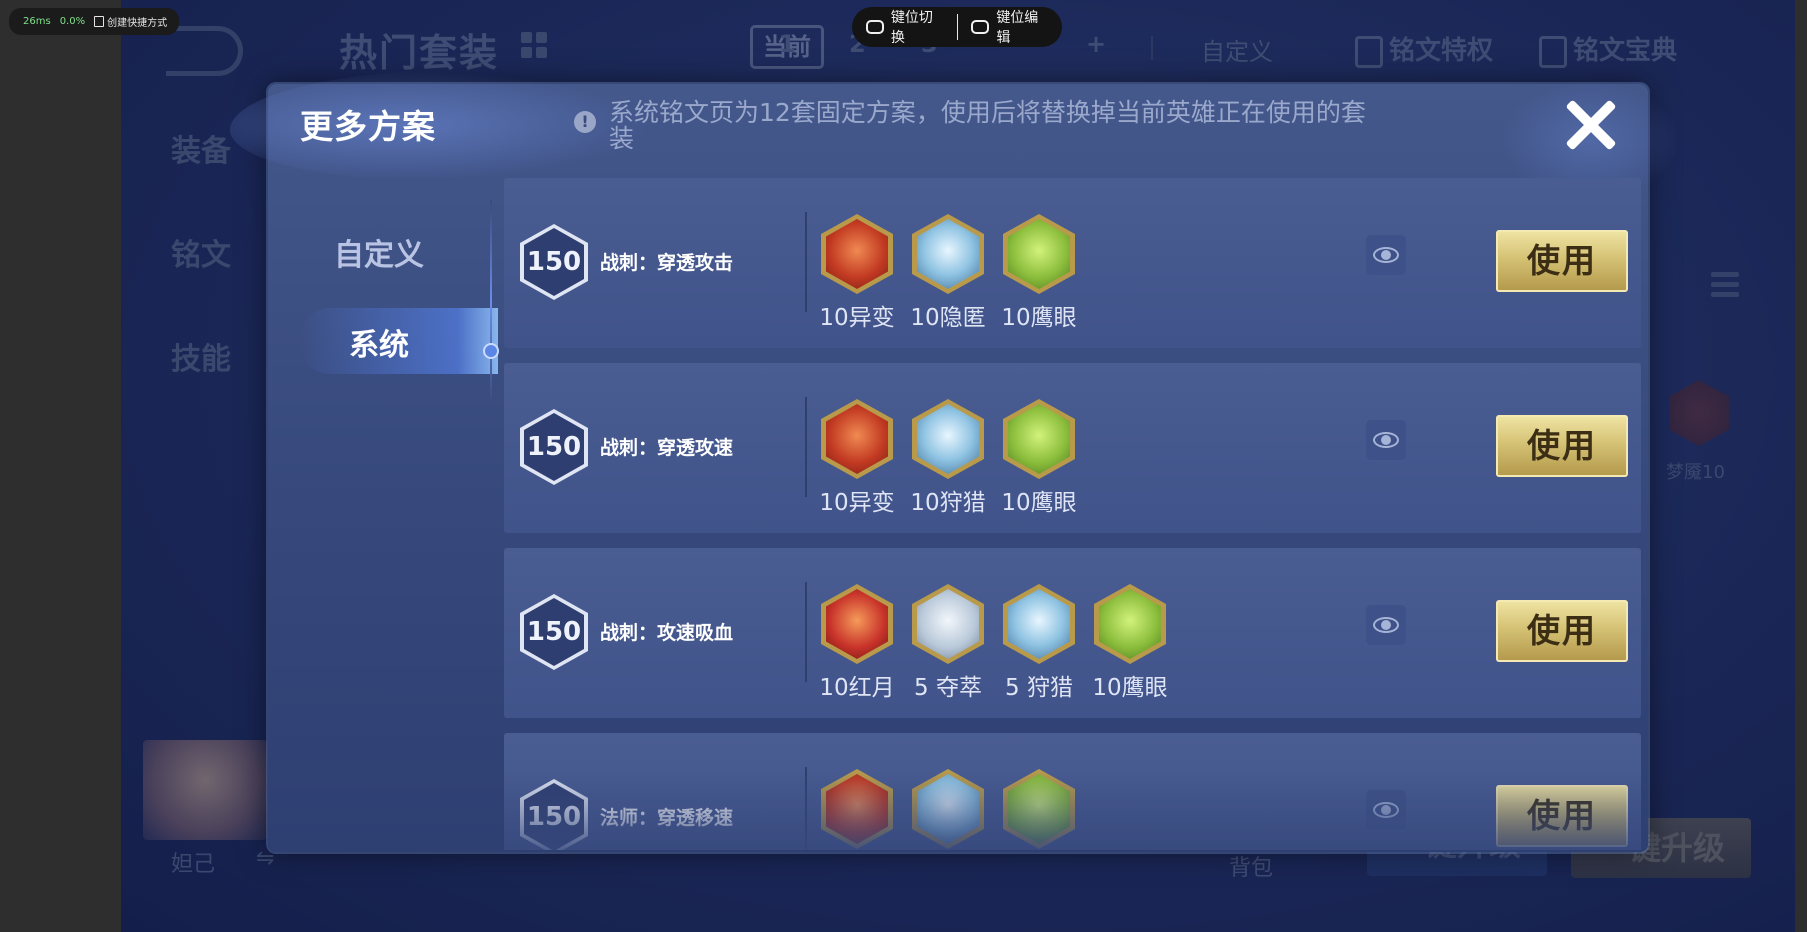  What do you see at coordinates (667, 633) in the screenshot?
I see `plan-name: 战刺：攻速吸血` at bounding box center [667, 633].